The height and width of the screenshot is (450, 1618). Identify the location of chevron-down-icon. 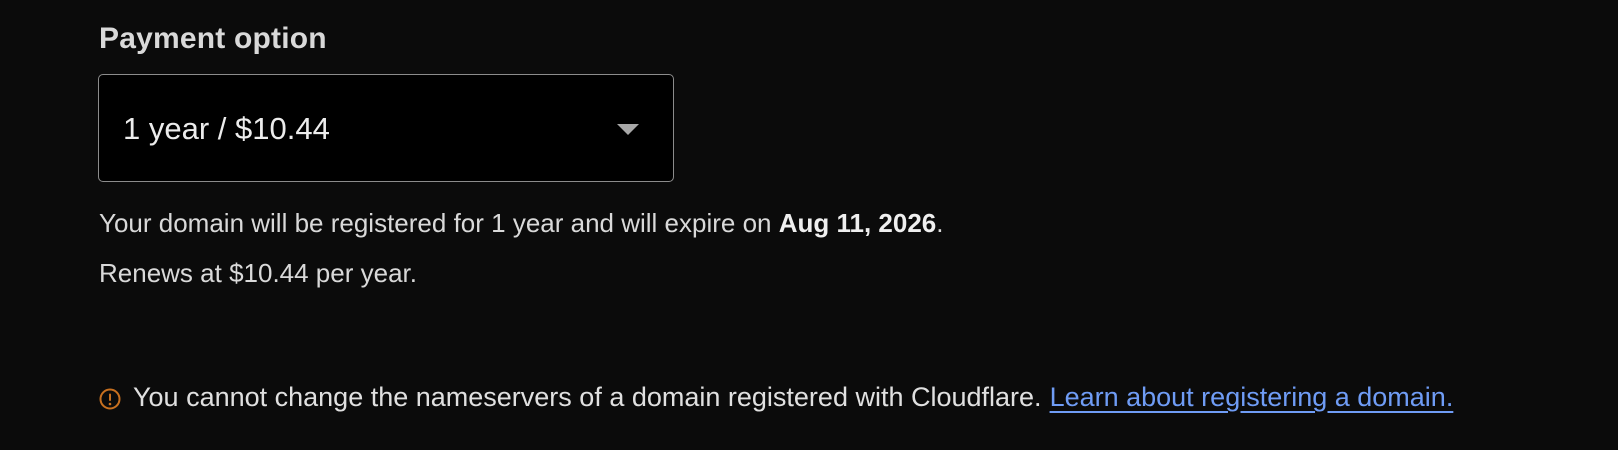
(628, 129).